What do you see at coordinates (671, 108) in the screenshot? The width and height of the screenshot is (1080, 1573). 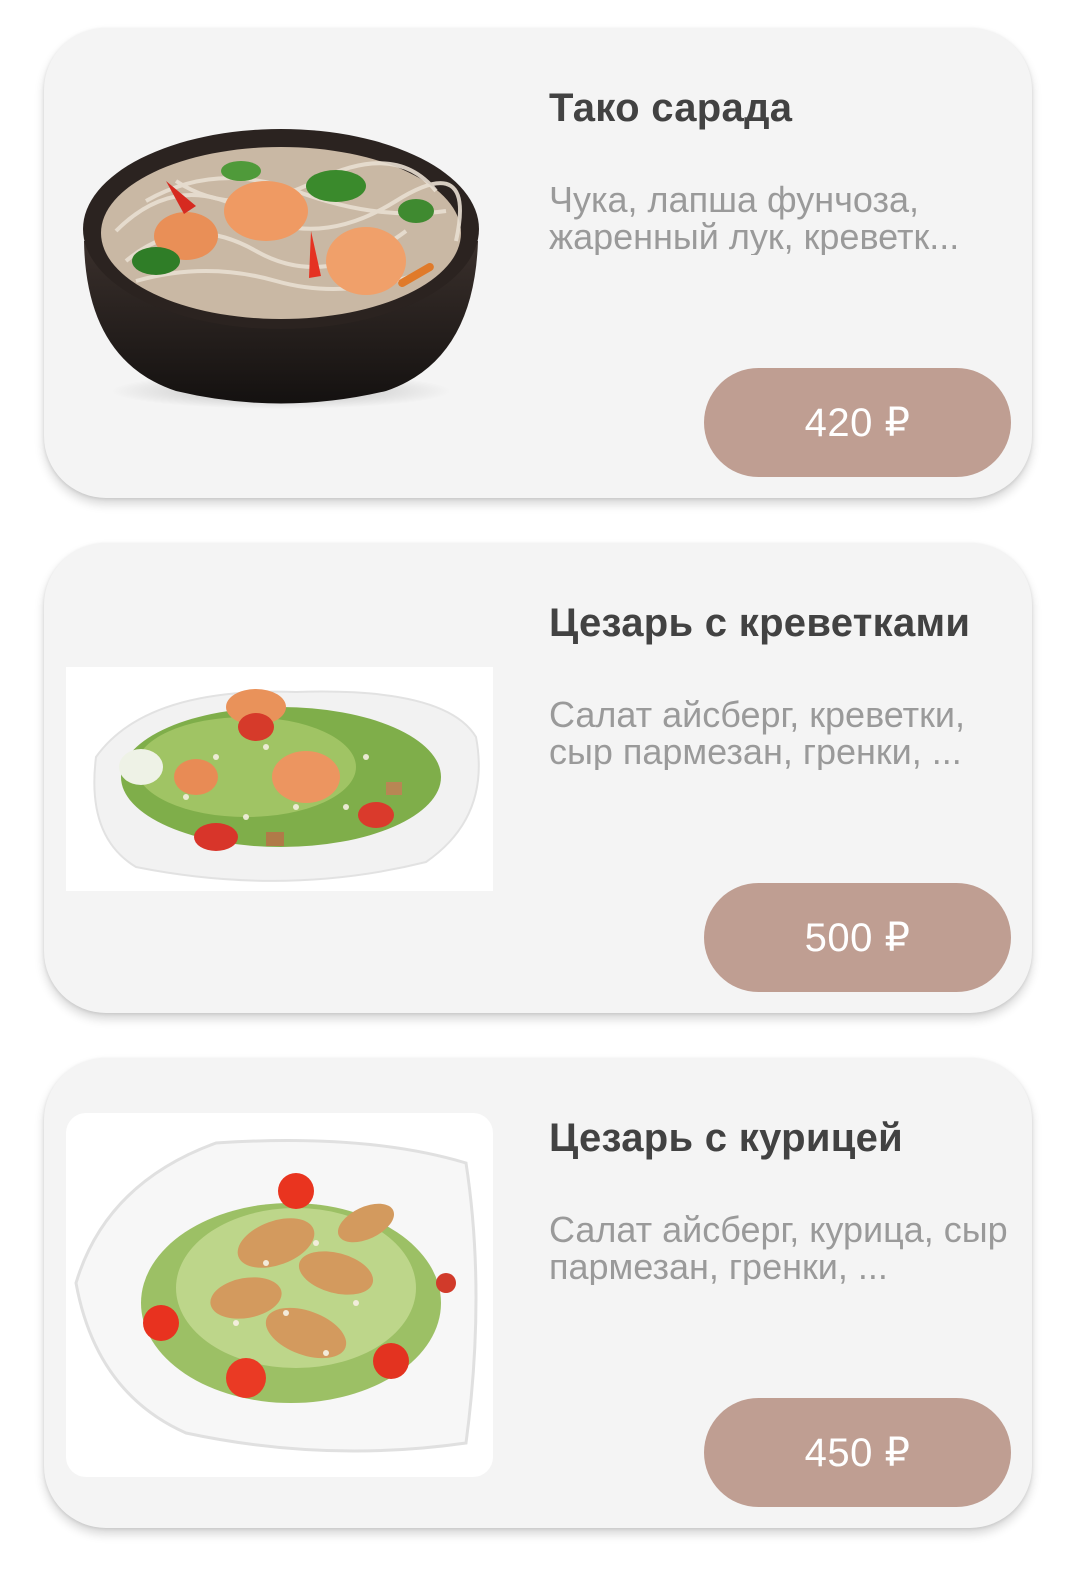 I see `menu-item-title: Тако сарада` at bounding box center [671, 108].